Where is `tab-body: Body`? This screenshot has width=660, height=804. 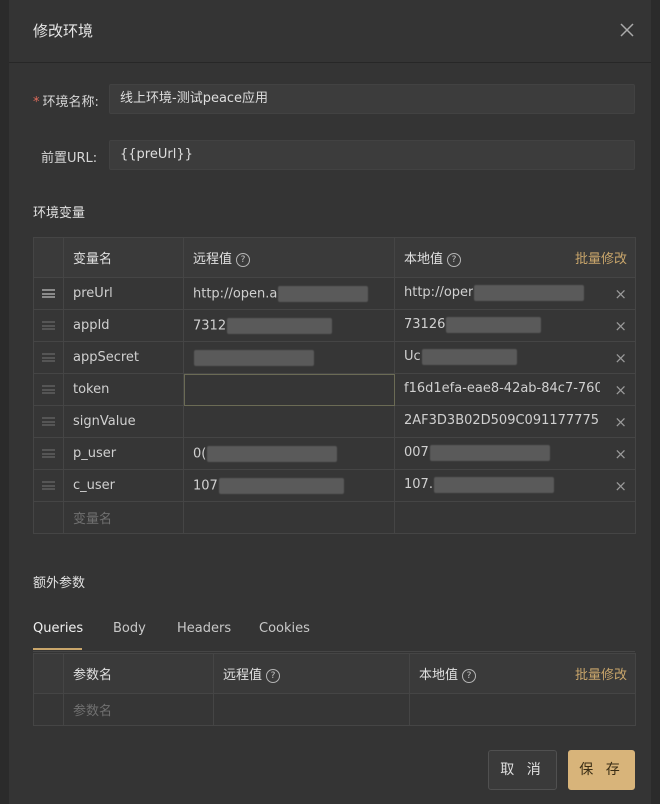
tab-body: Body is located at coordinates (129, 628).